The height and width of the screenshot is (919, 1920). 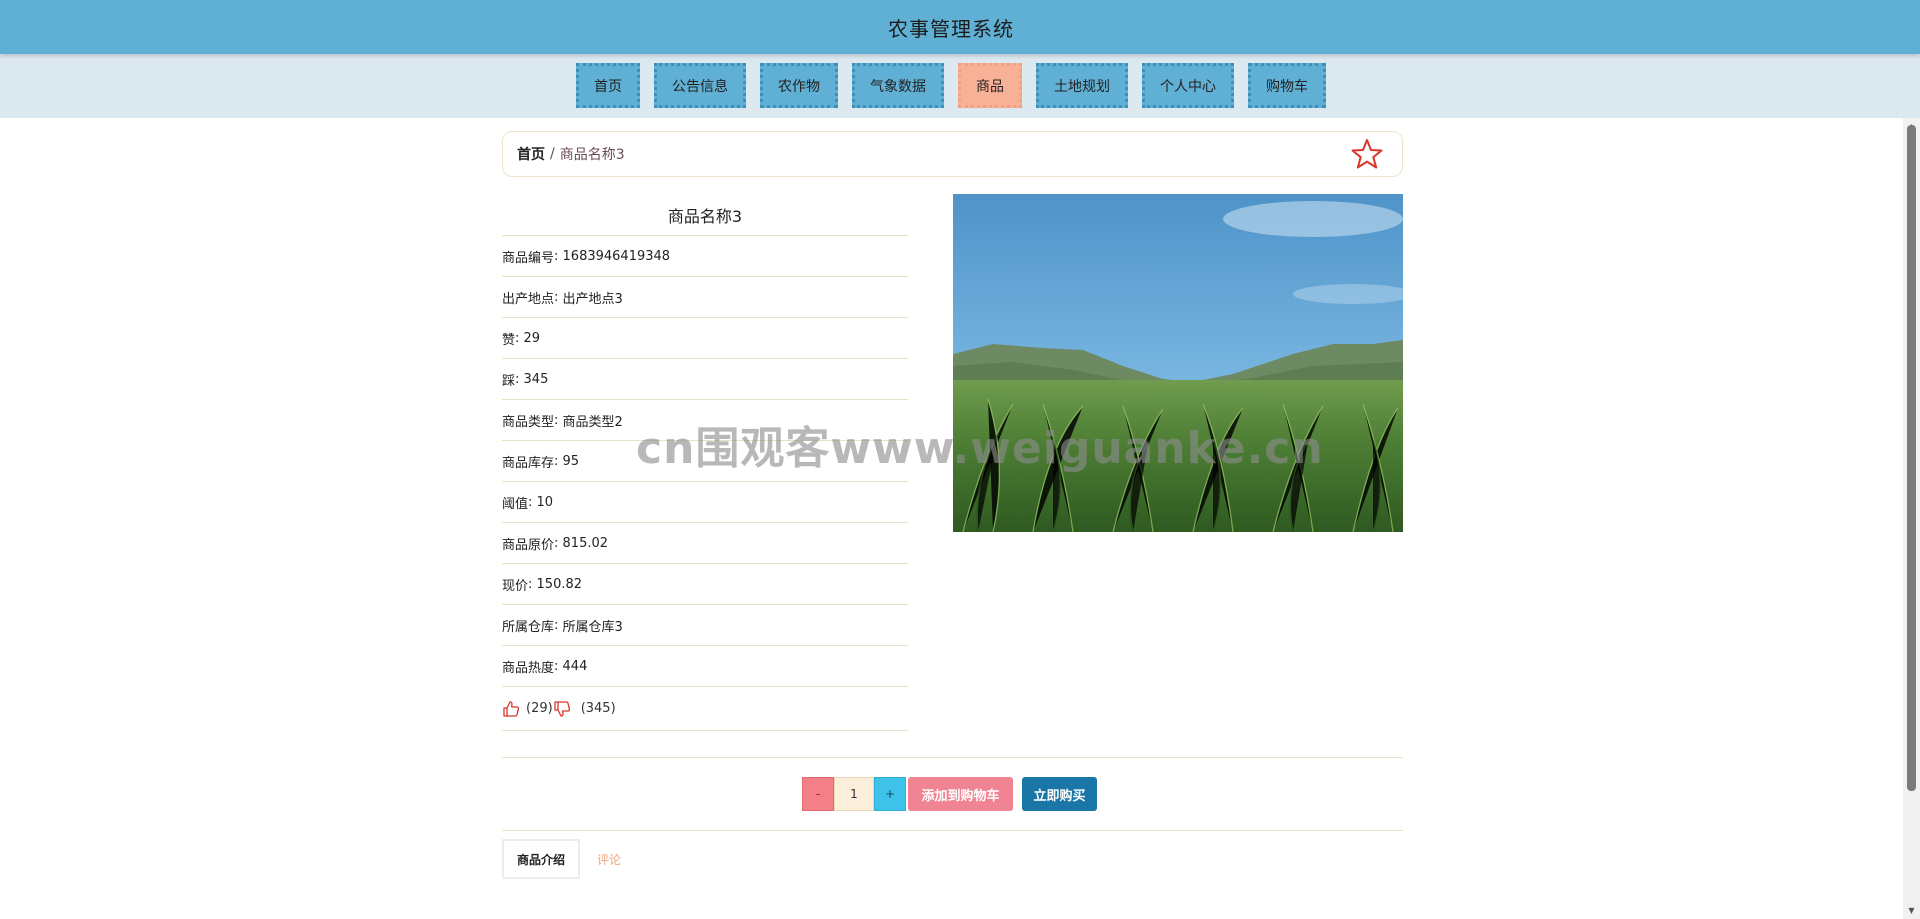 I want to click on scroll-down-arrow-icon: ▼, so click(x=1911, y=910).